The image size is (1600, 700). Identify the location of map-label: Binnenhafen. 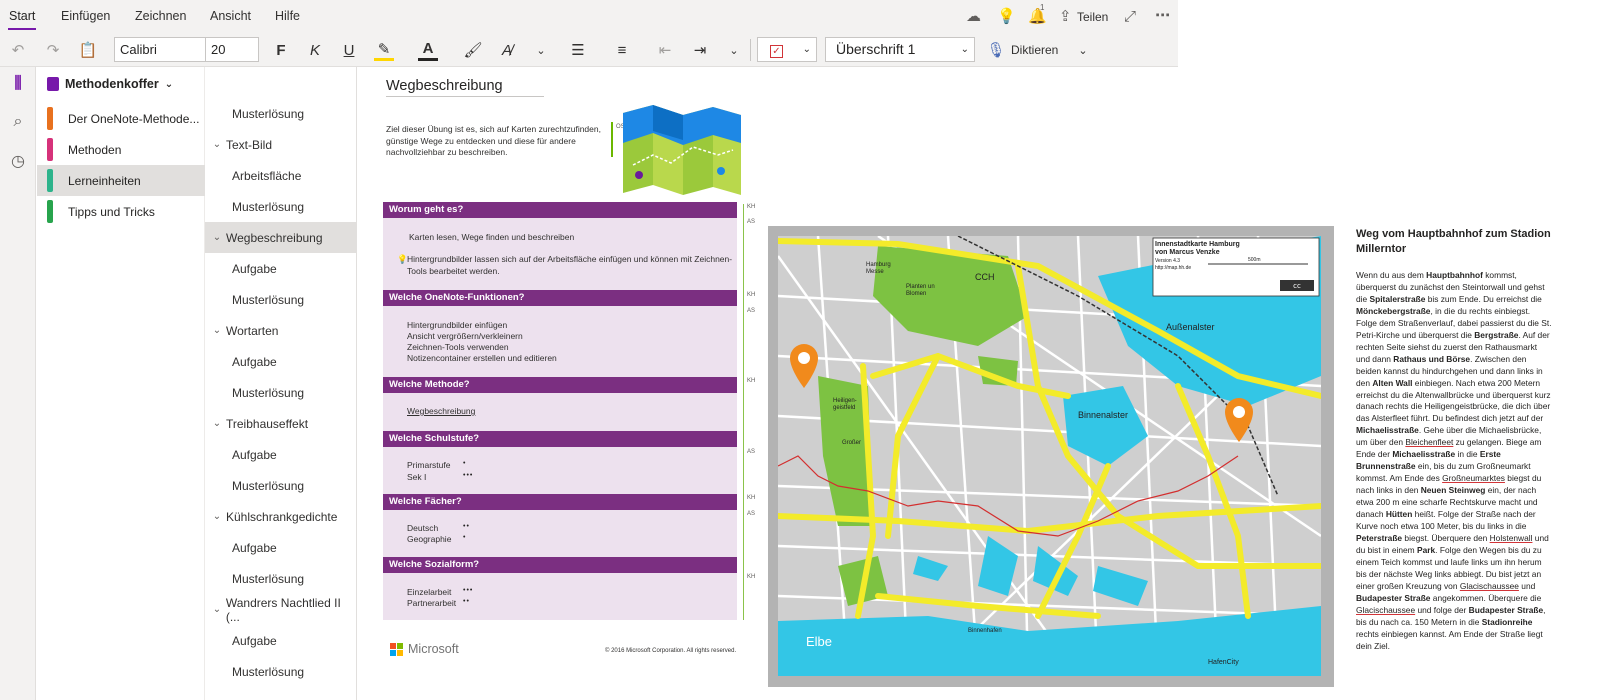
(985, 631).